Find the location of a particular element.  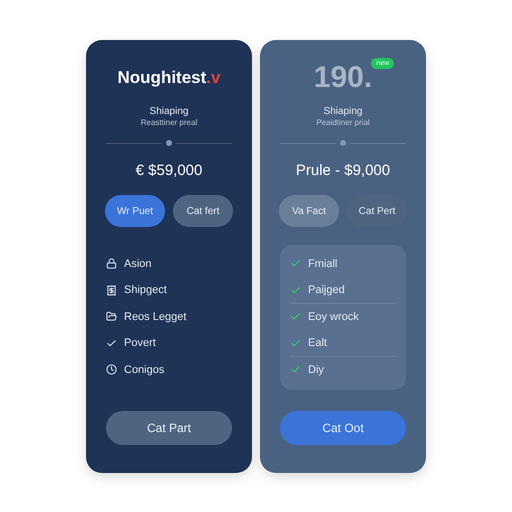

lock-icon is located at coordinates (111, 264).